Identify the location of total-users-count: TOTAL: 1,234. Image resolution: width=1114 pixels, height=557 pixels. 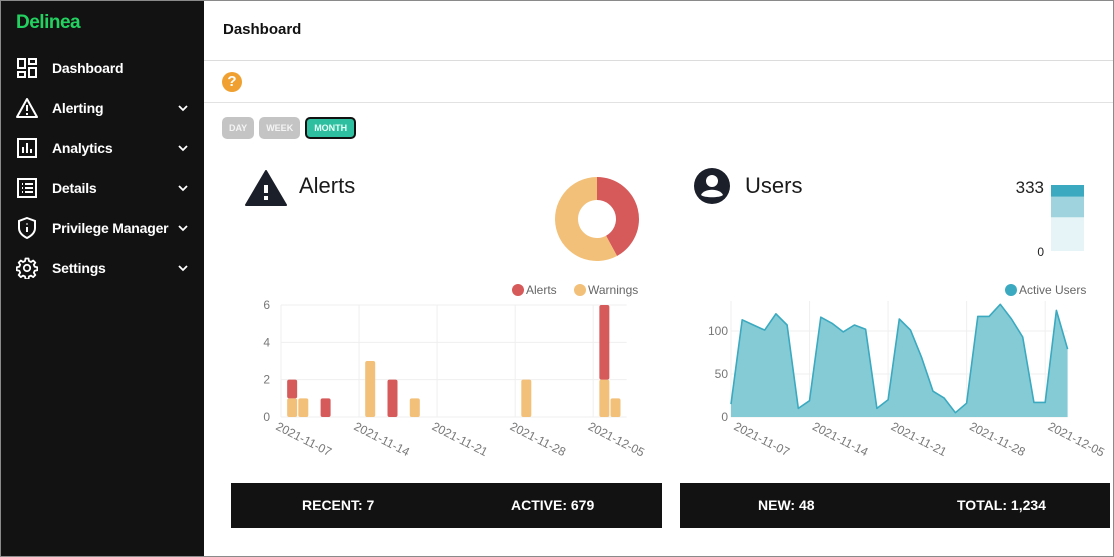
(1001, 505).